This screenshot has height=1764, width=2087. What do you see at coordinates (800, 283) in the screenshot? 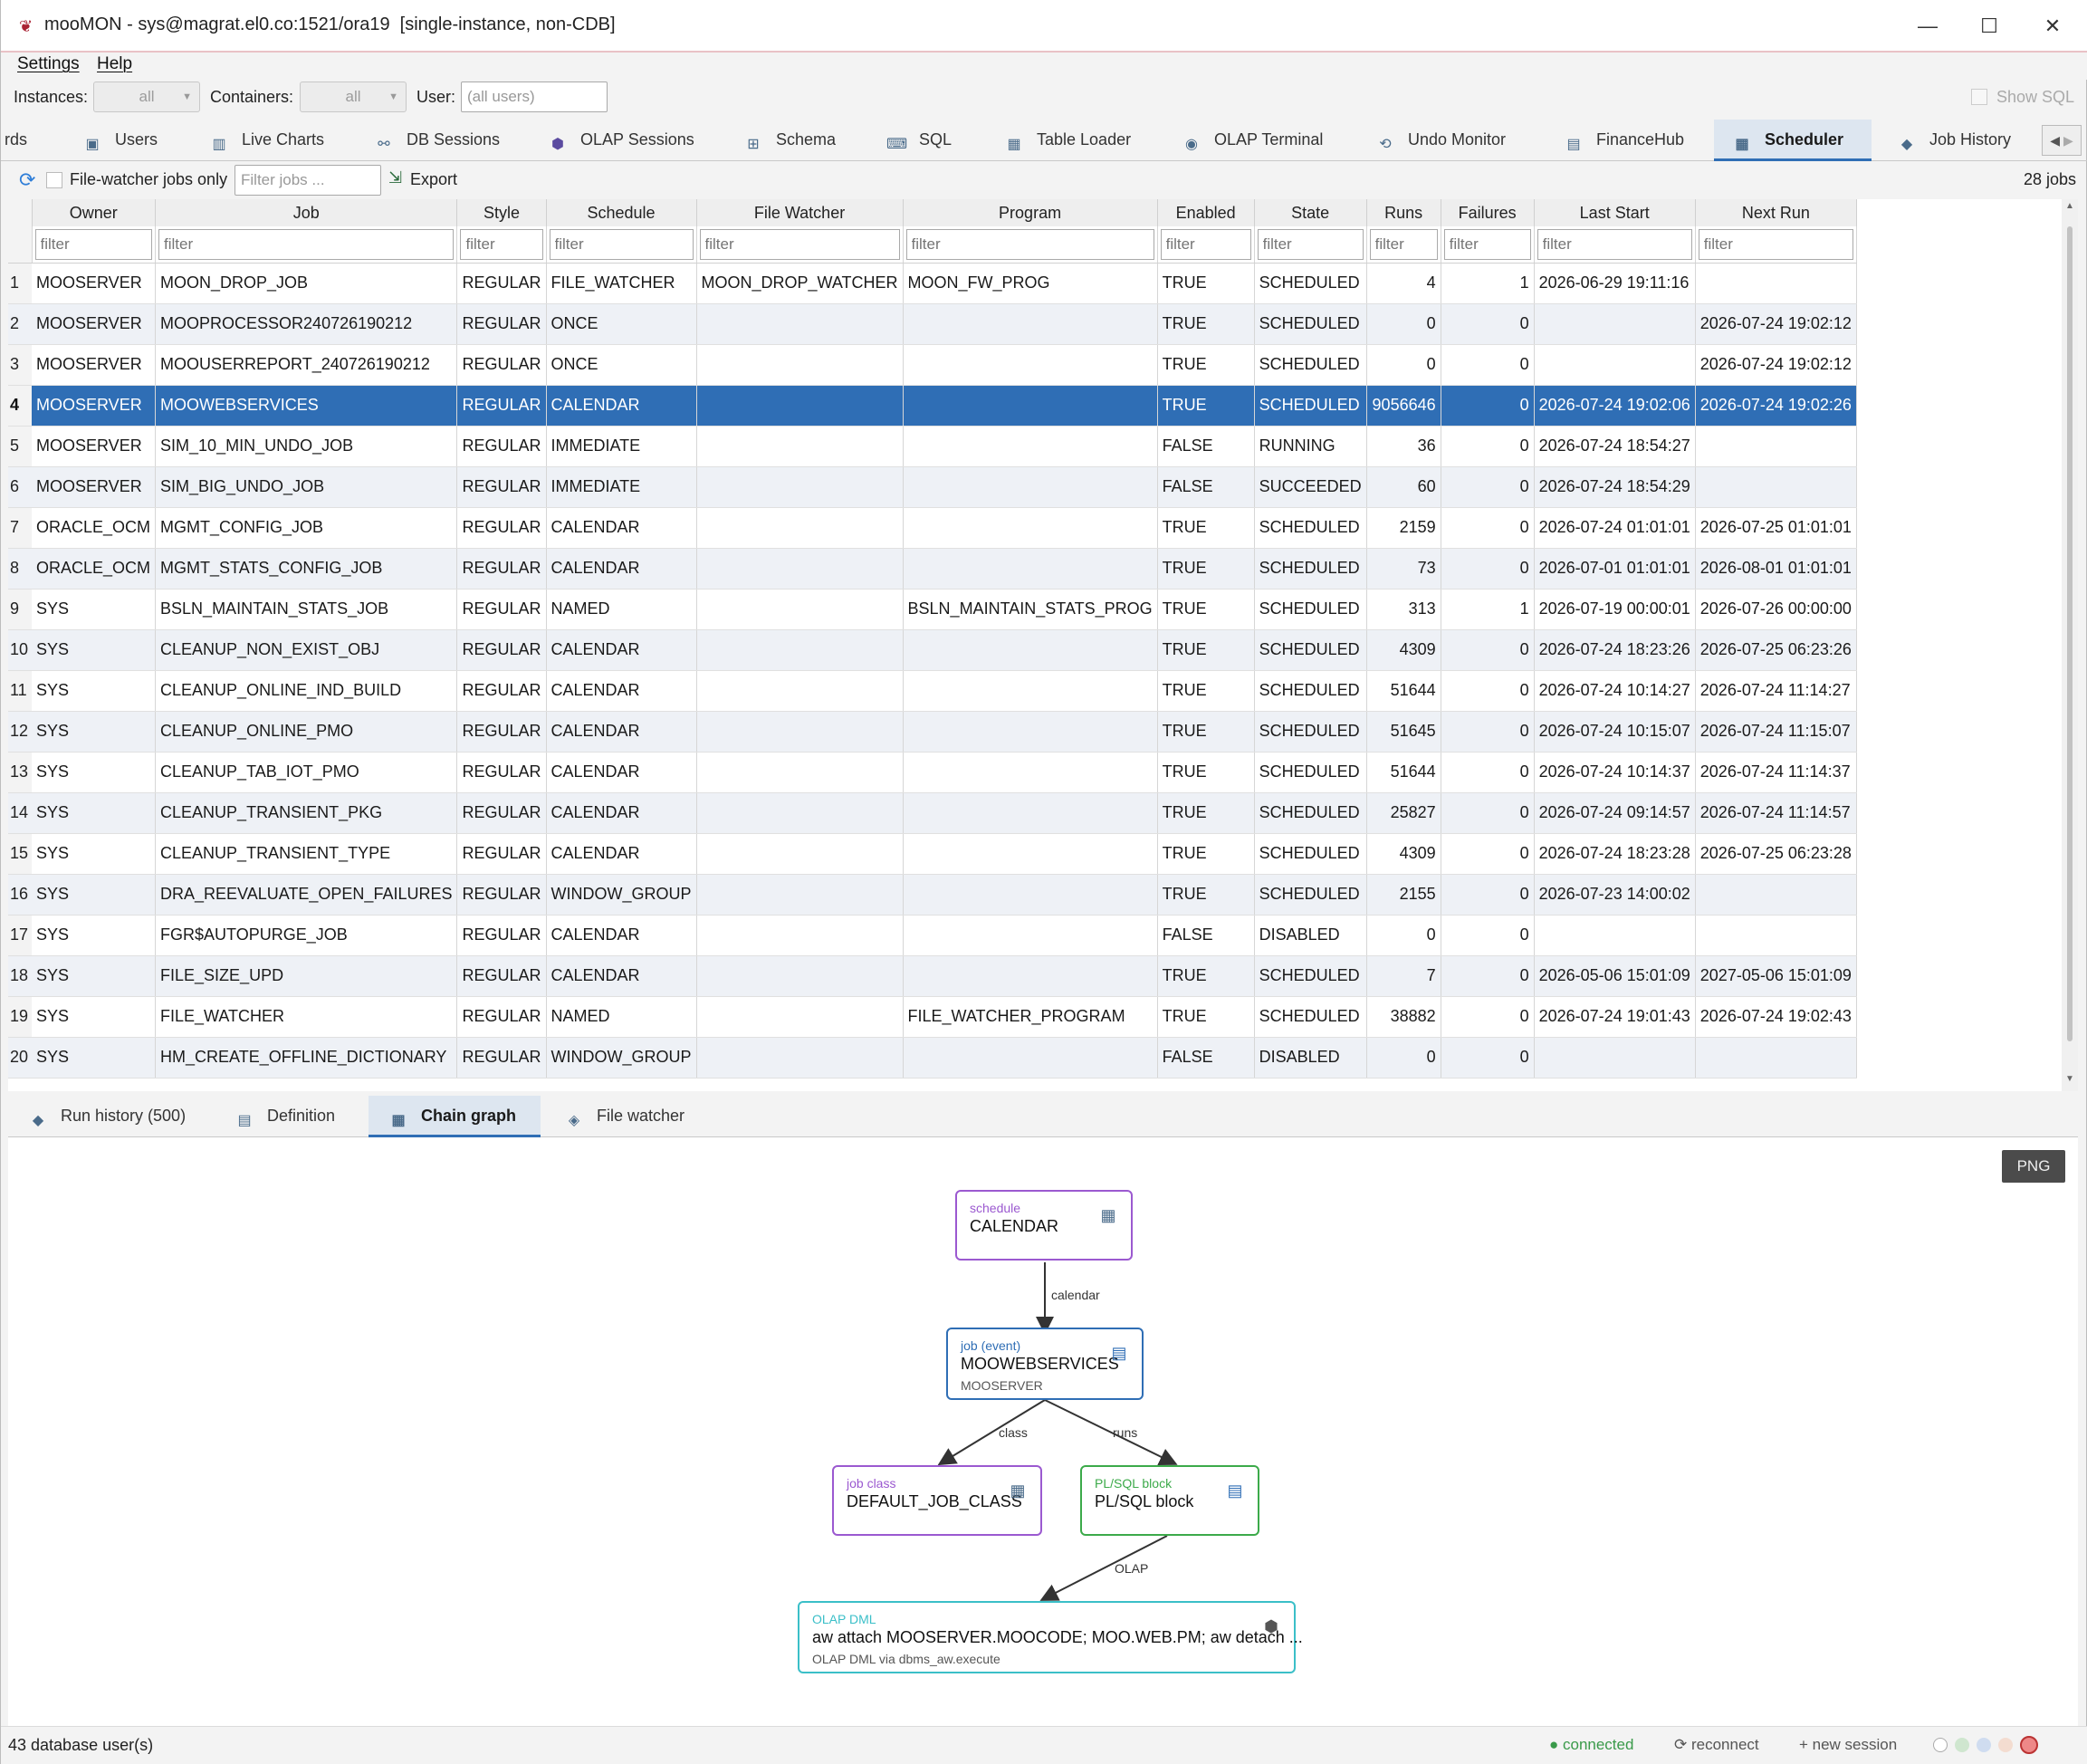
I see `table-cell: MOON_DROP_WATCHER` at bounding box center [800, 283].